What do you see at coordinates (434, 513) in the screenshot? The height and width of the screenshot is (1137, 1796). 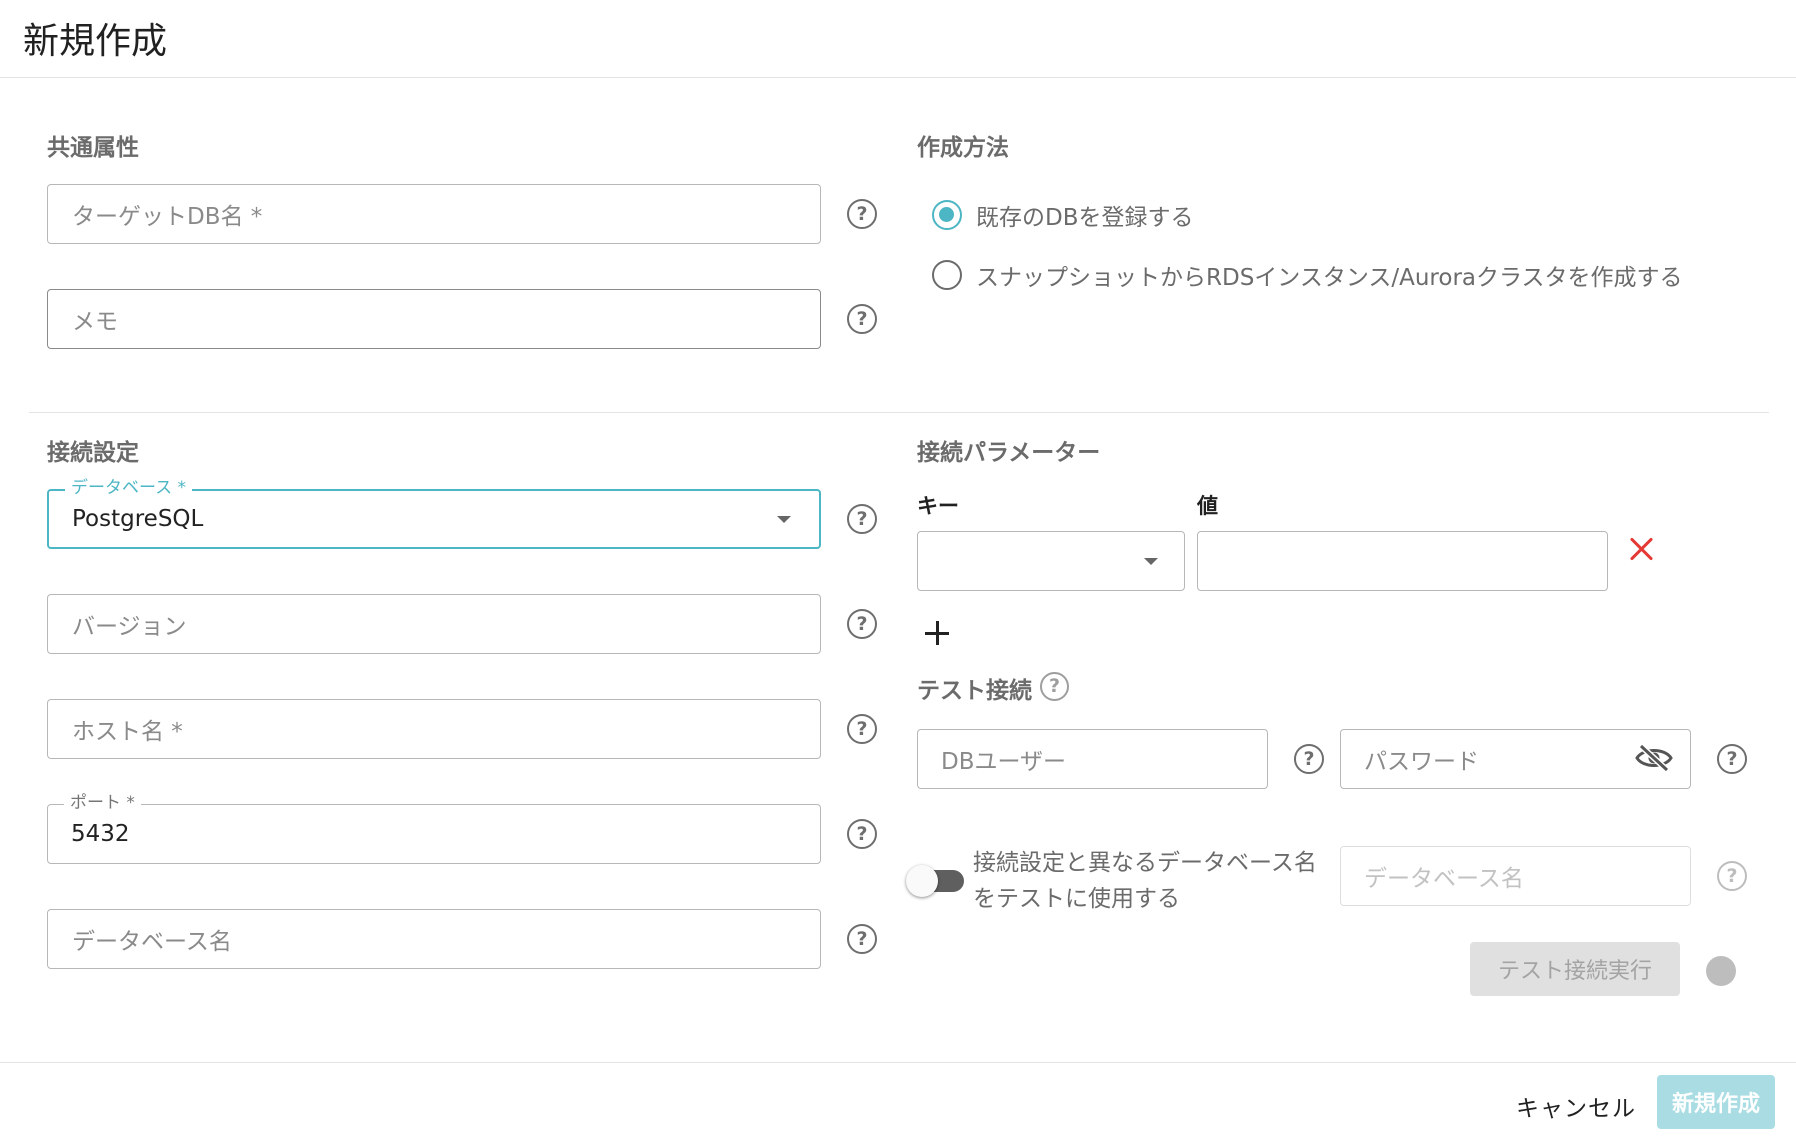 I see `database-select: データベース * PostgreSQL` at bounding box center [434, 513].